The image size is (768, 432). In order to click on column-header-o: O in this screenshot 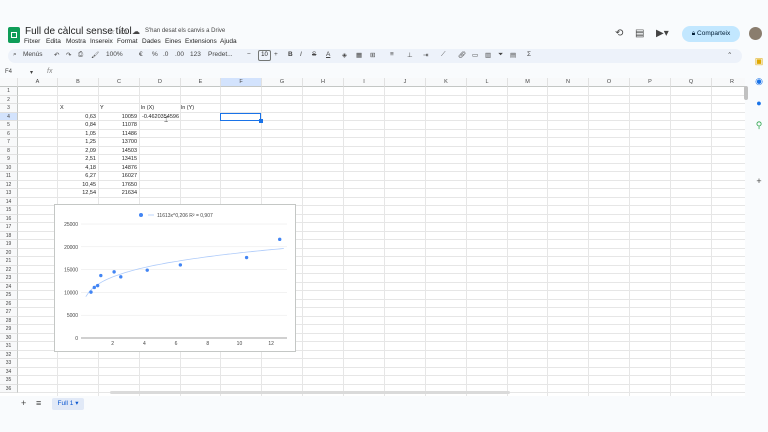, I will do `click(609, 82)`.